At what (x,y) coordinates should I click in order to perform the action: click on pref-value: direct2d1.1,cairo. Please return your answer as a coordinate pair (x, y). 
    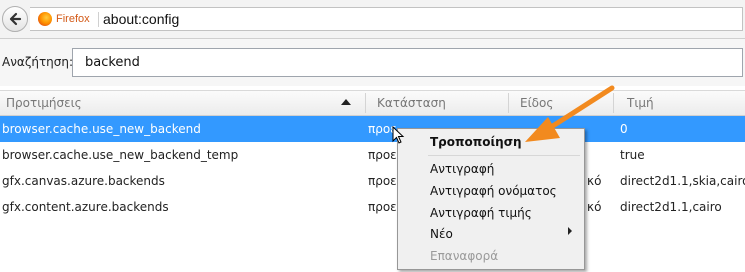
    Looking at the image, I should click on (671, 207).